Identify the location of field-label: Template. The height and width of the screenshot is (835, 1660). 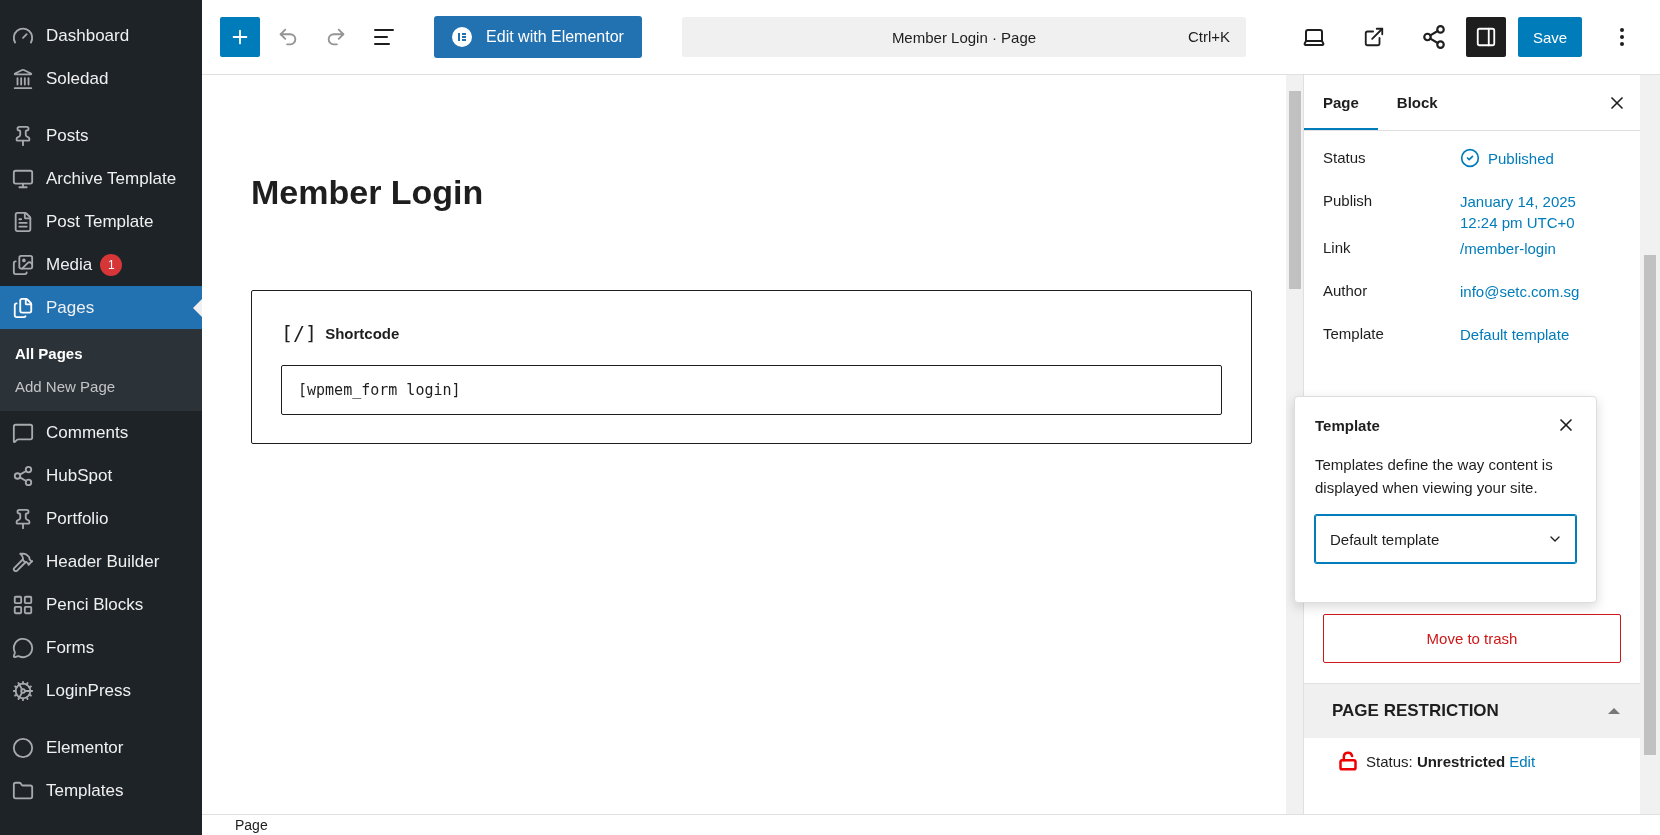
(1354, 334).